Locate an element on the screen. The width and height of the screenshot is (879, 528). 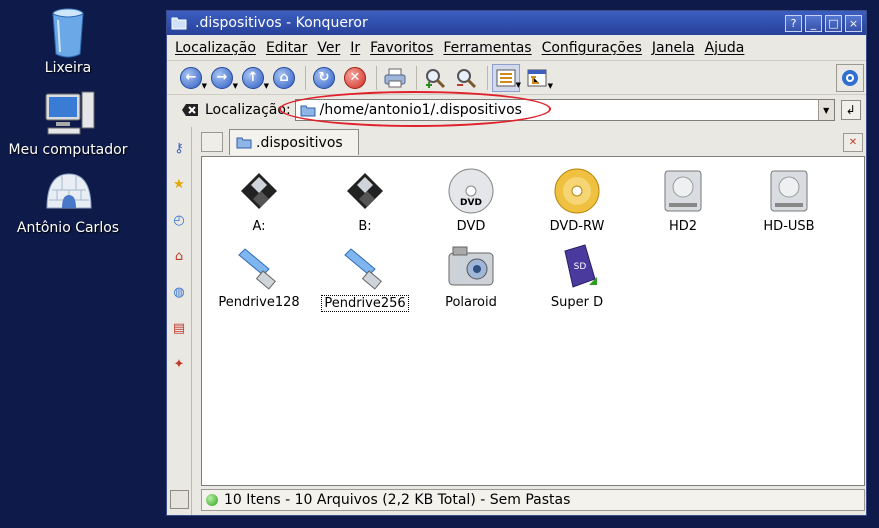
pin-icon: ✦ is located at coordinates (179, 364).